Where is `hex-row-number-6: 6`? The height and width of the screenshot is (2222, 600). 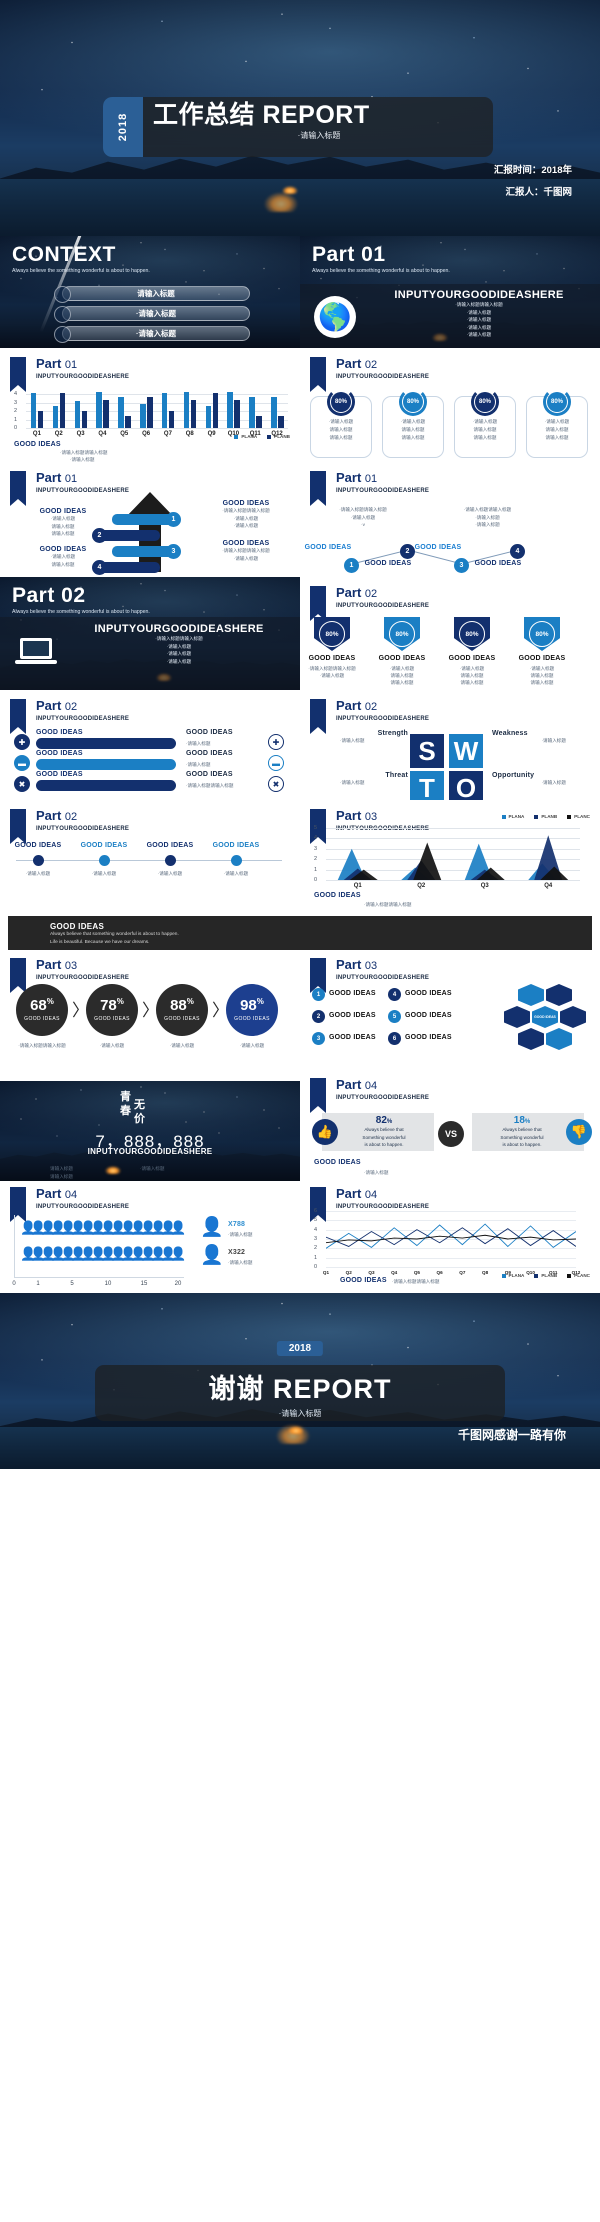 hex-row-number-6: 6 is located at coordinates (394, 1038).